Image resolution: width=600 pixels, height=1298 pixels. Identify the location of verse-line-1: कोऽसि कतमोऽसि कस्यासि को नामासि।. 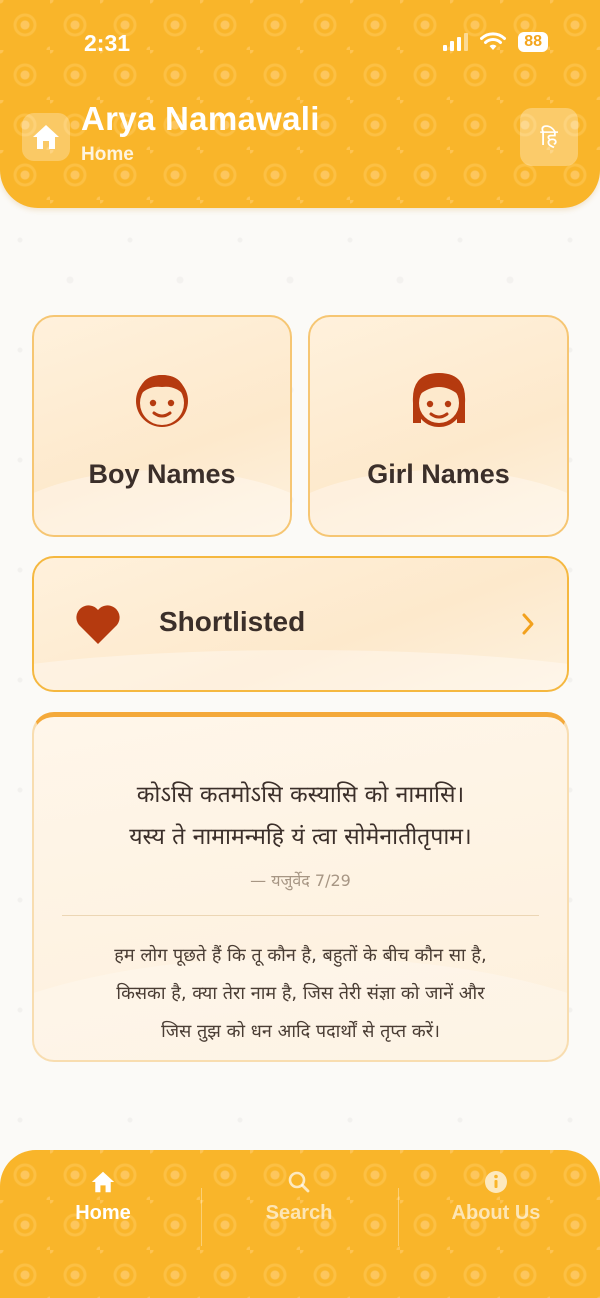
(300, 795).